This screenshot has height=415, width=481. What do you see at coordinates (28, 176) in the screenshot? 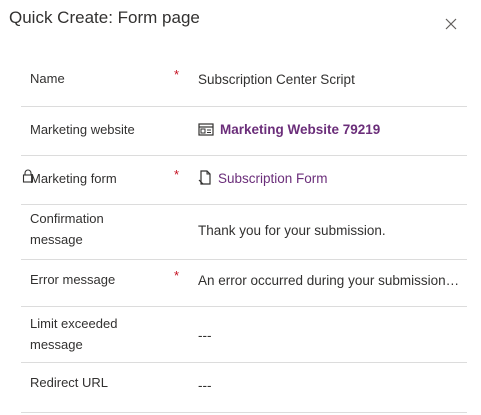
I see `lock-icon` at bounding box center [28, 176].